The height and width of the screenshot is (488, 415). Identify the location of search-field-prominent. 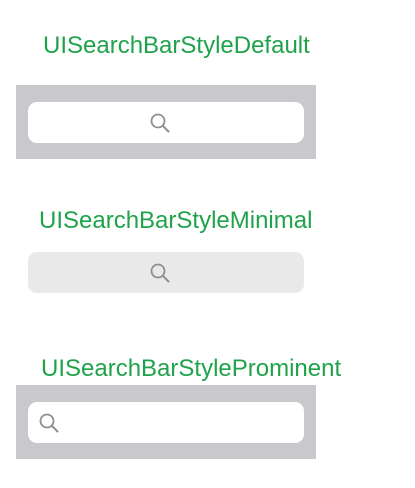
(166, 422).